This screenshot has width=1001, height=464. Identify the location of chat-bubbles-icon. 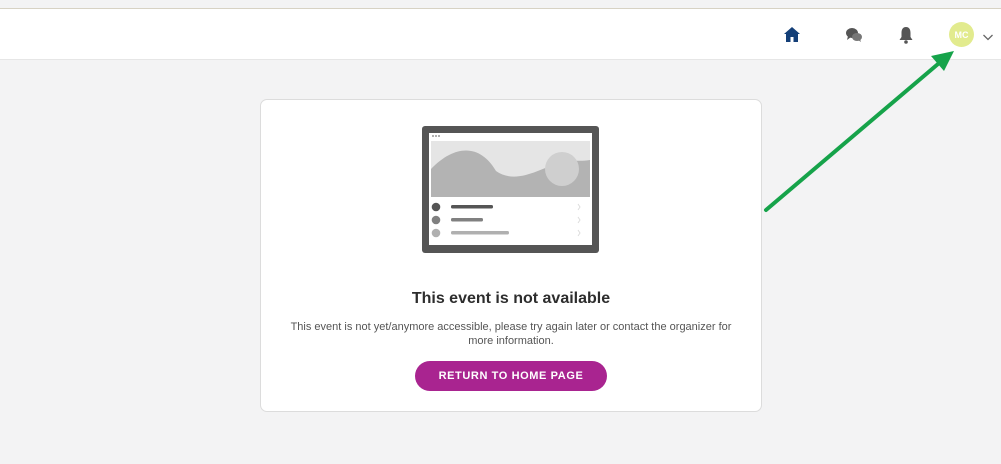
(854, 35).